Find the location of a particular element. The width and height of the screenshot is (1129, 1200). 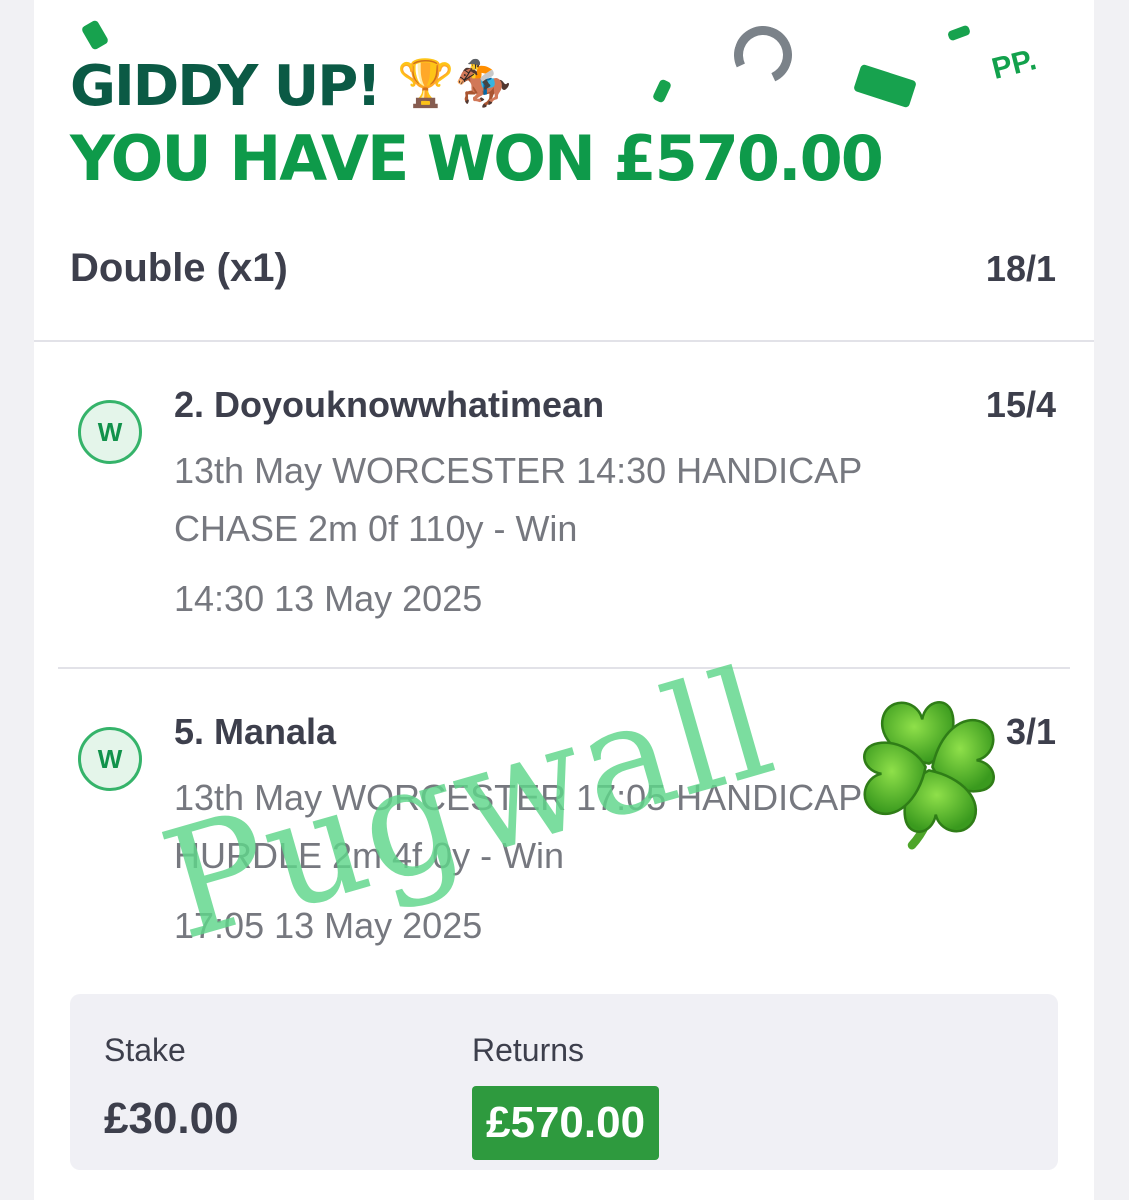

selection-name: 5. Manala is located at coordinates (255, 731).